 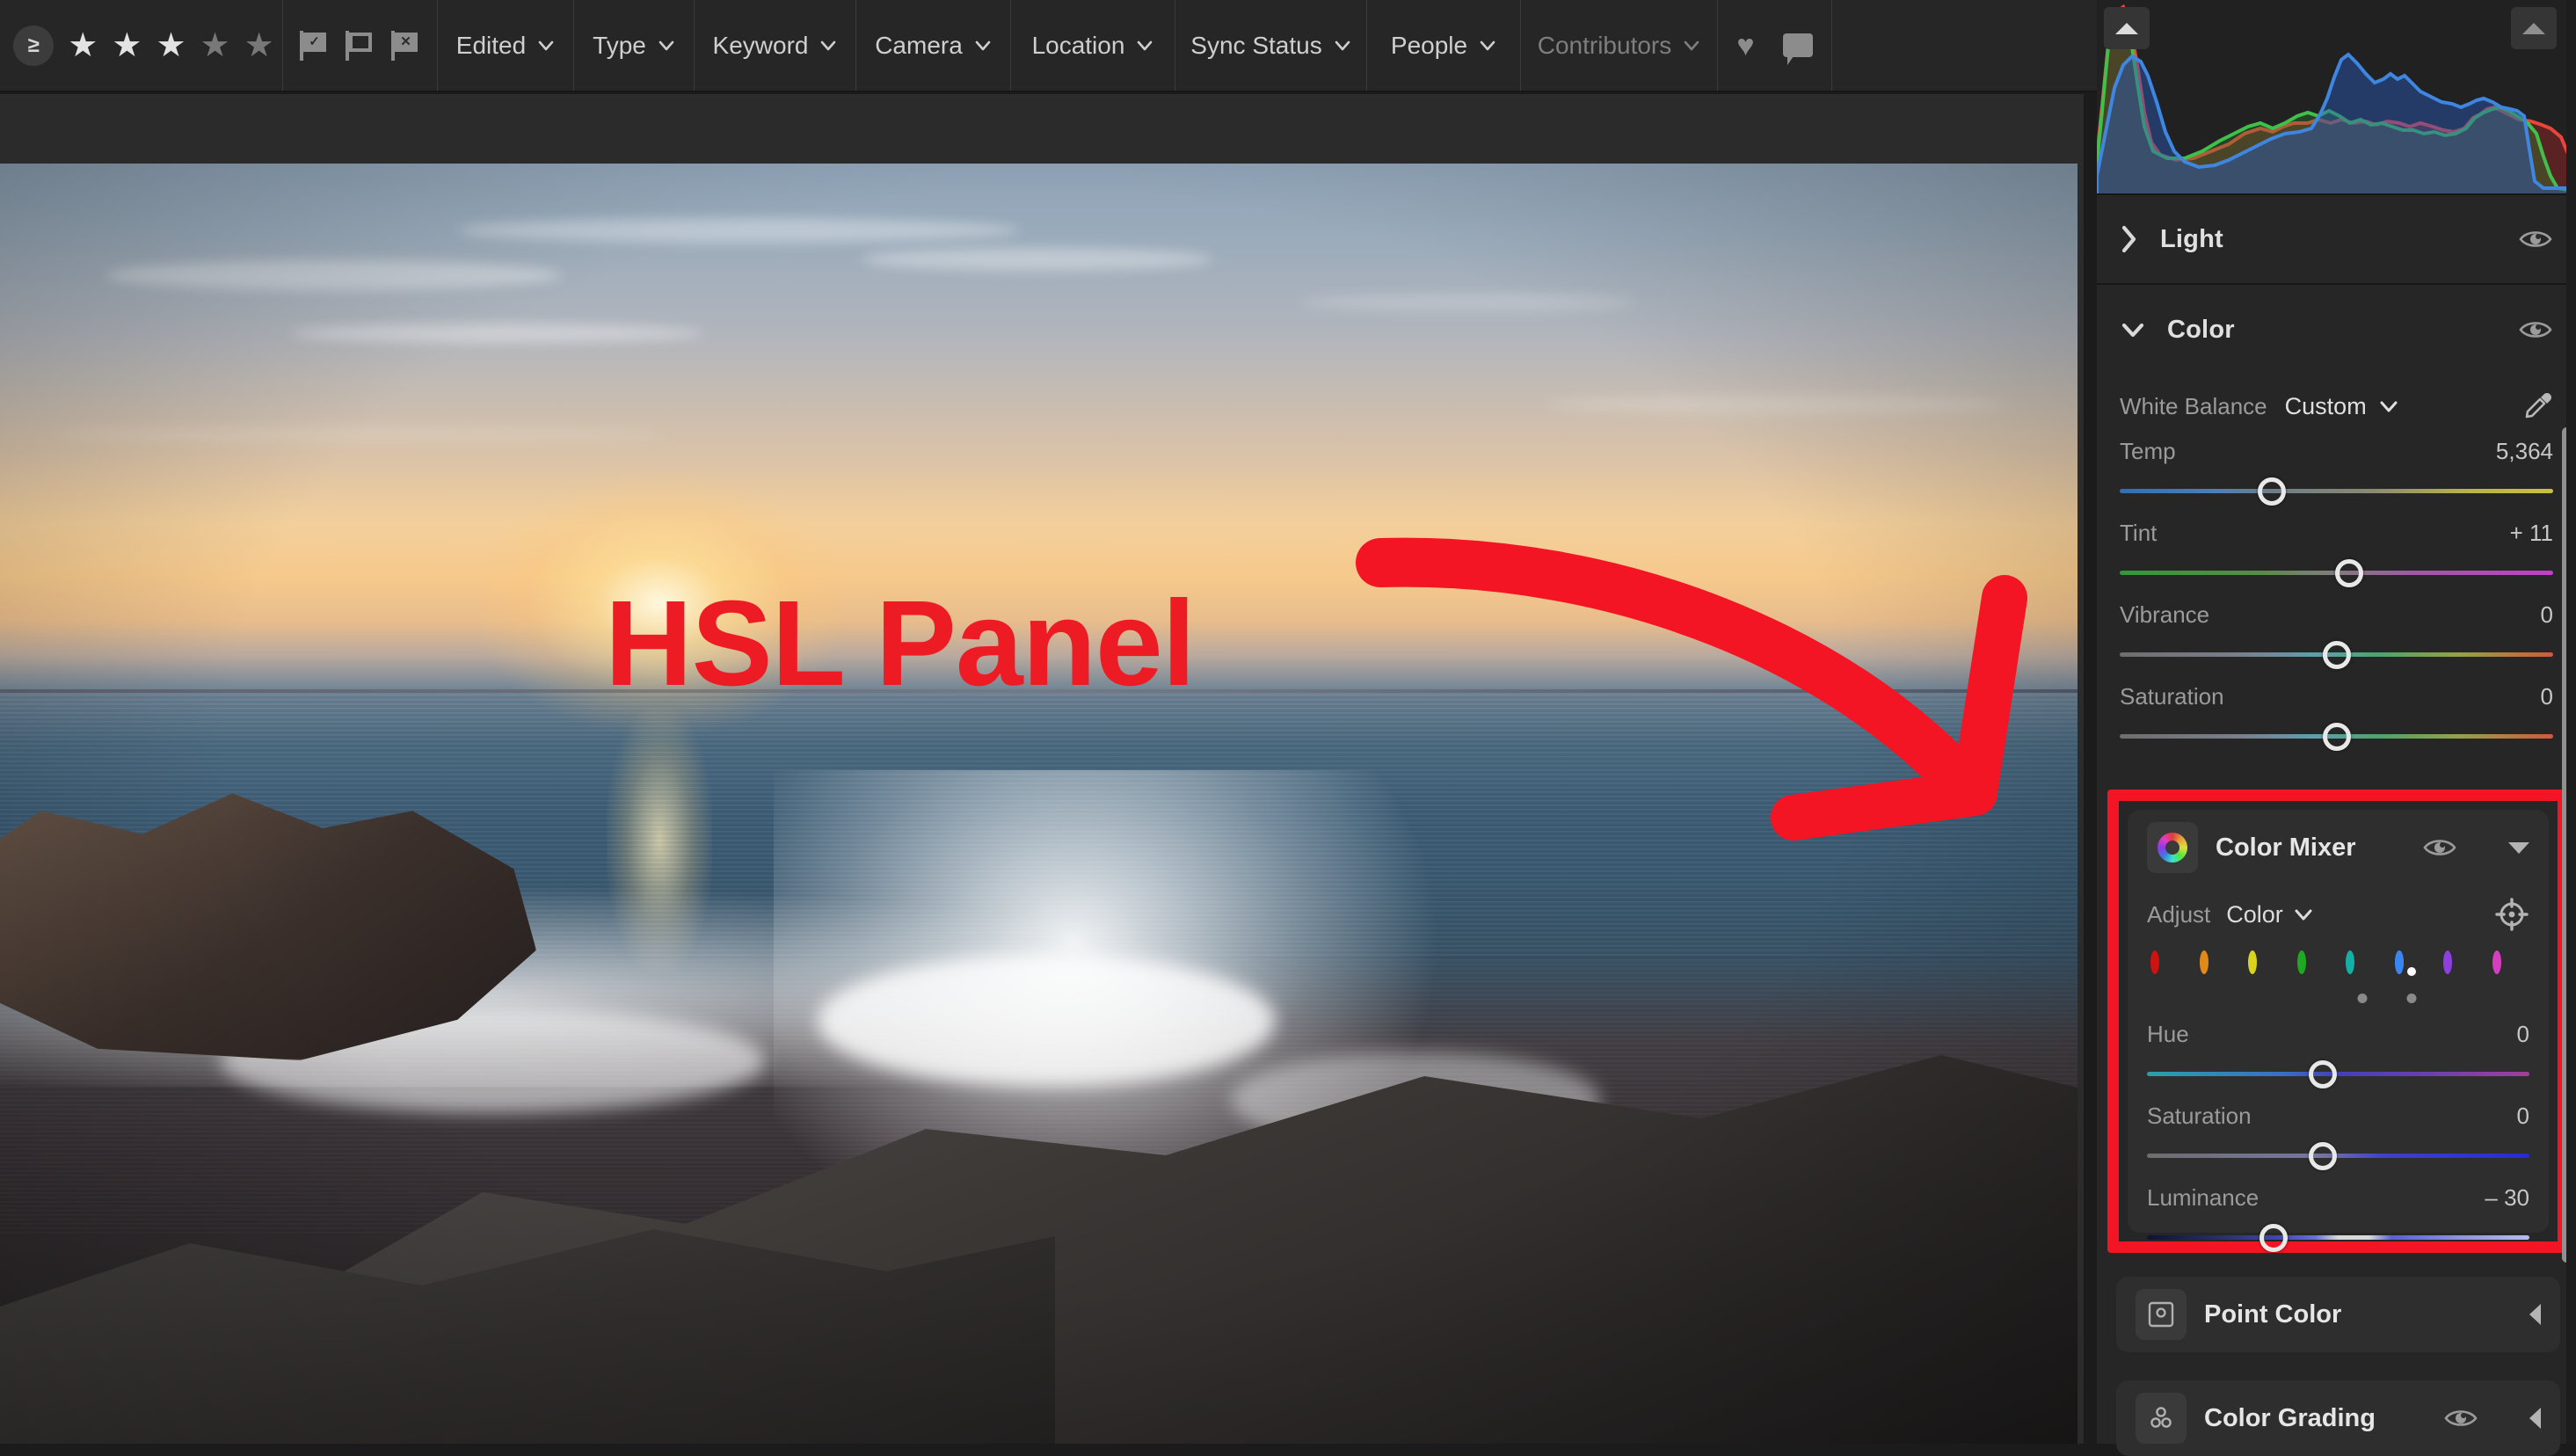 What do you see at coordinates (2199, 1116) in the screenshot?
I see `slider-mixer-saturation-label: Saturation` at bounding box center [2199, 1116].